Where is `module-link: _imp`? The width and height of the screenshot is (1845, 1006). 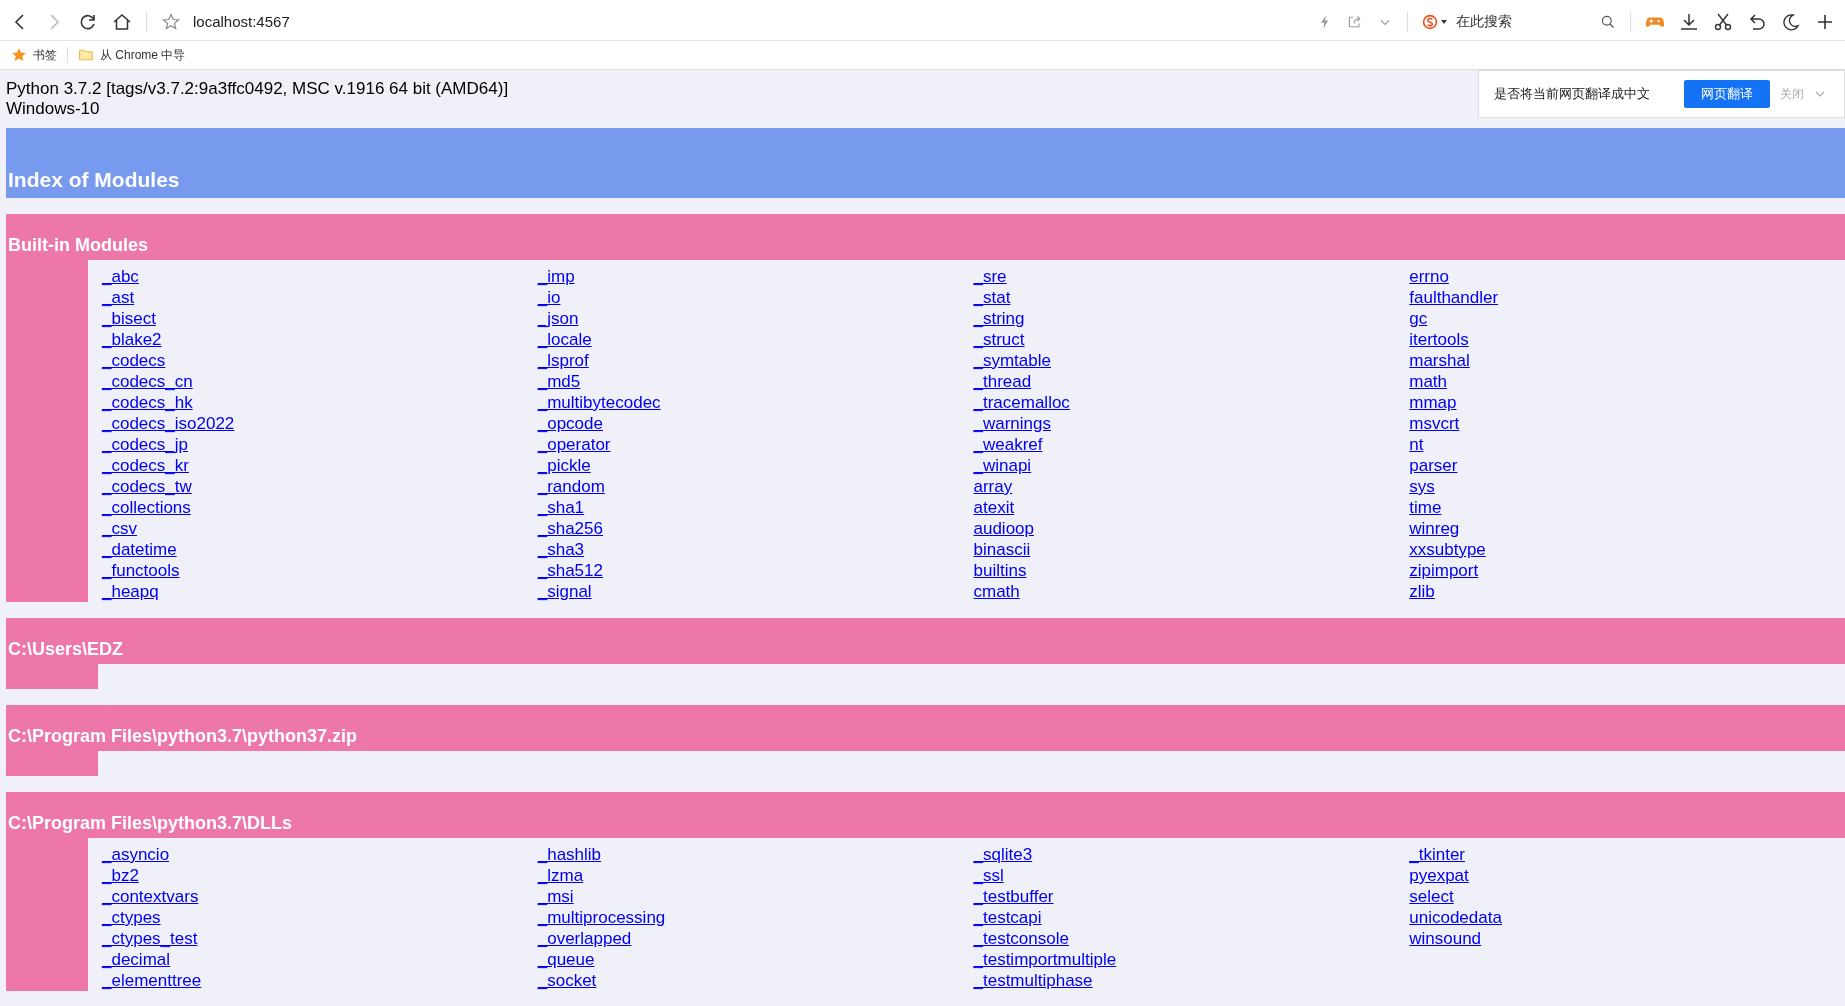
module-link: _imp is located at coordinates (556, 276).